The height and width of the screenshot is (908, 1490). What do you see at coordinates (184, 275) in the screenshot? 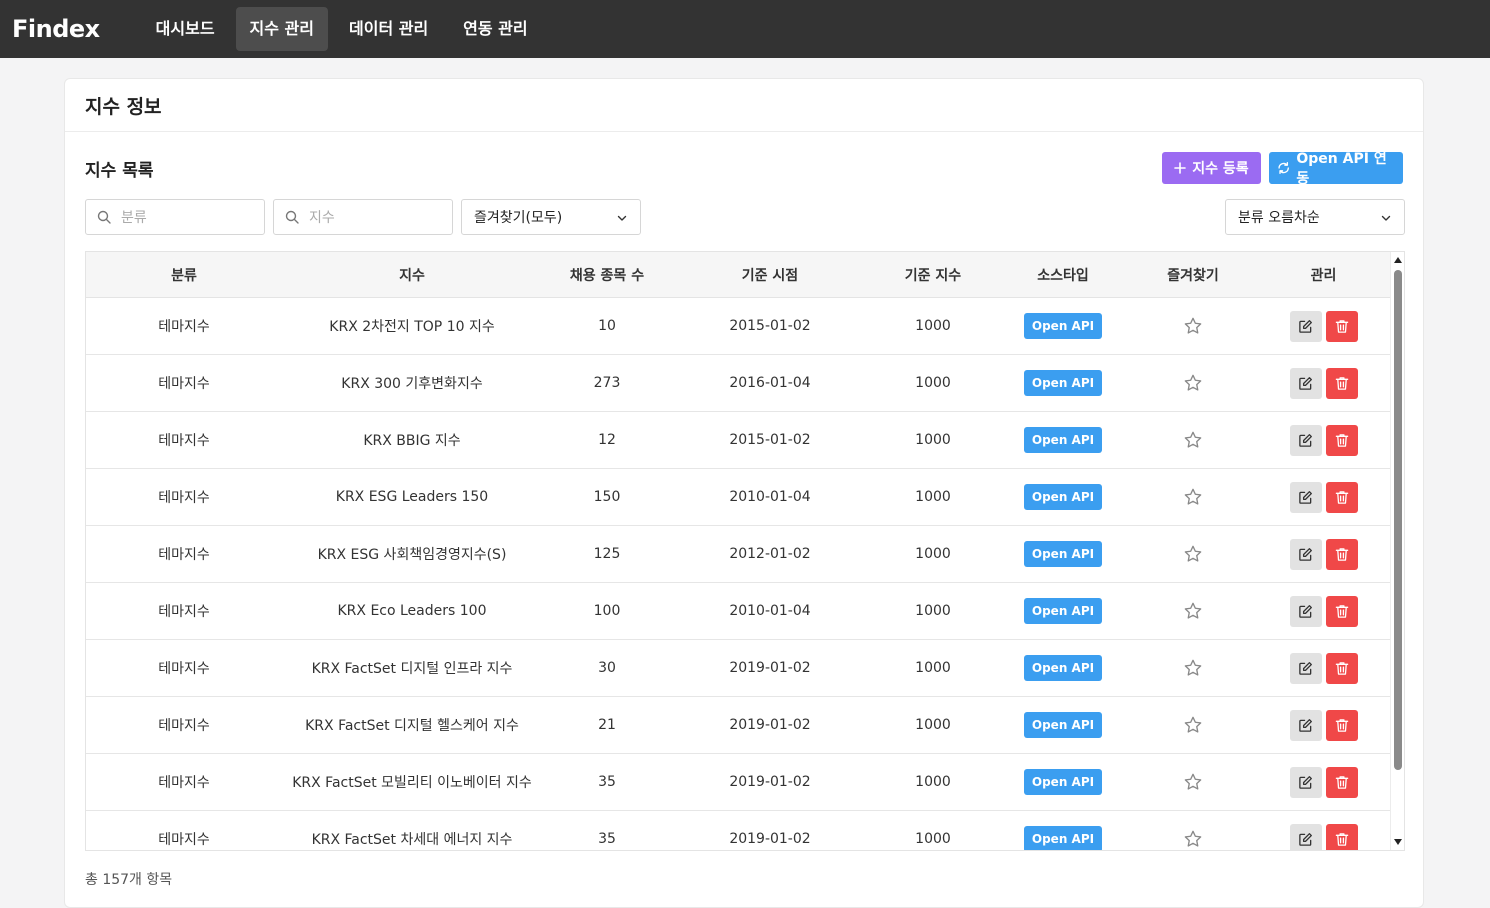
I see `col-header-category: 분류` at bounding box center [184, 275].